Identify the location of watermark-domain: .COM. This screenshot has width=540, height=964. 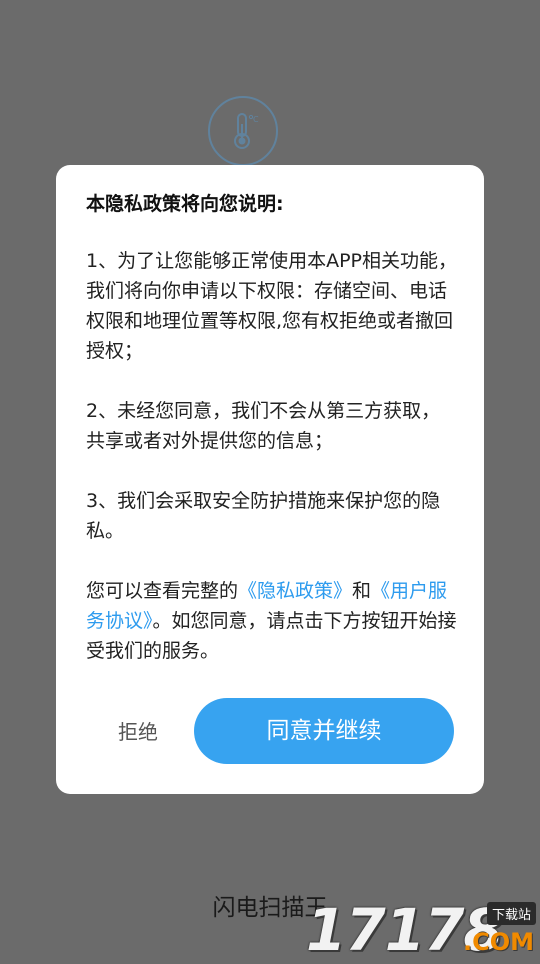
(498, 942).